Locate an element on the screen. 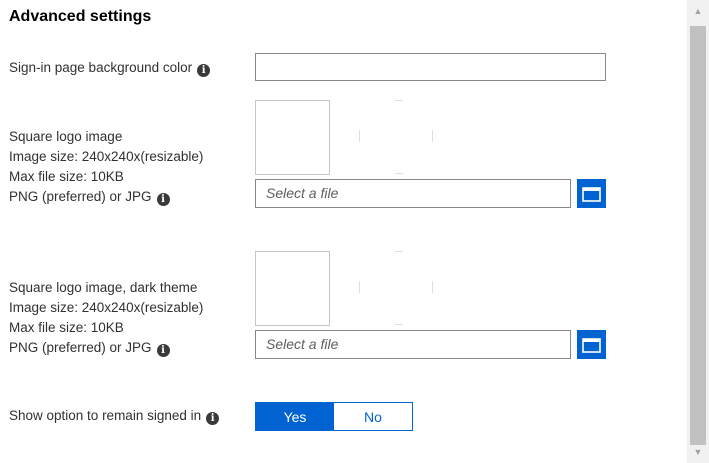 The width and height of the screenshot is (709, 463). square-logo-dark-browse-button is located at coordinates (591, 344).